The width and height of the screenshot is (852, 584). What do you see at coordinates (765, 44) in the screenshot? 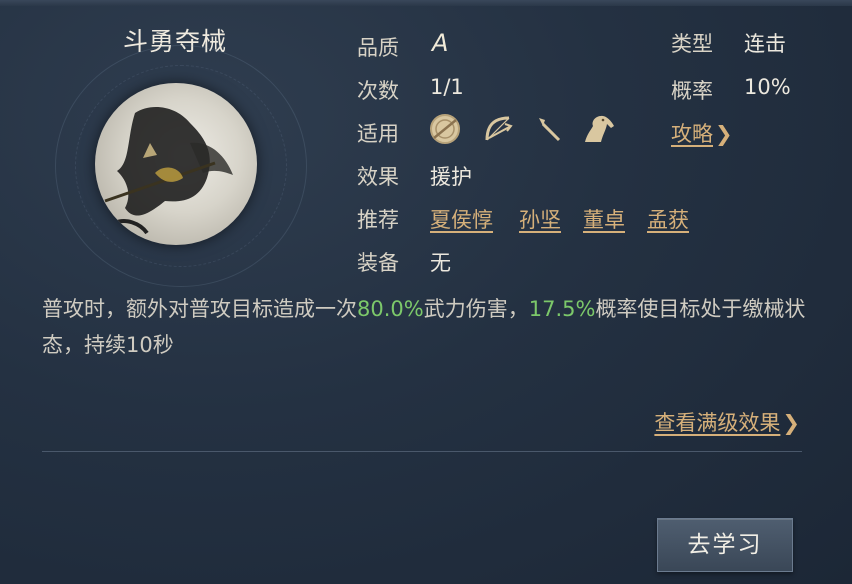
I see `type-value: 连击` at bounding box center [765, 44].